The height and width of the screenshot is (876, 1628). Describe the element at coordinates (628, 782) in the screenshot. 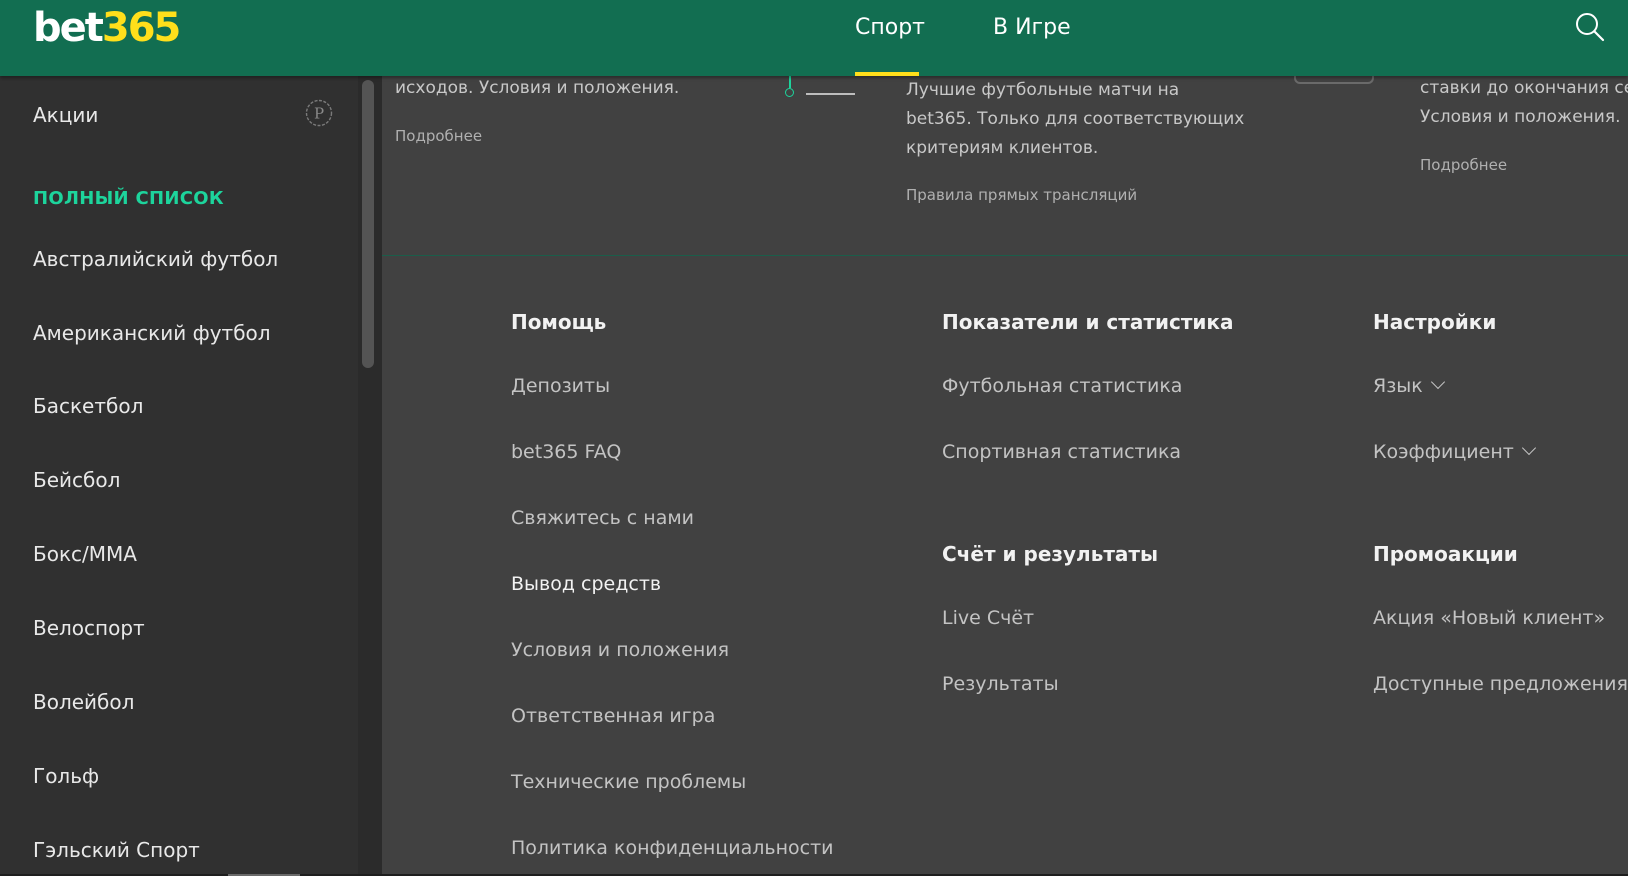

I see `footer-link-technical-issues: Технические проблемы` at that location.